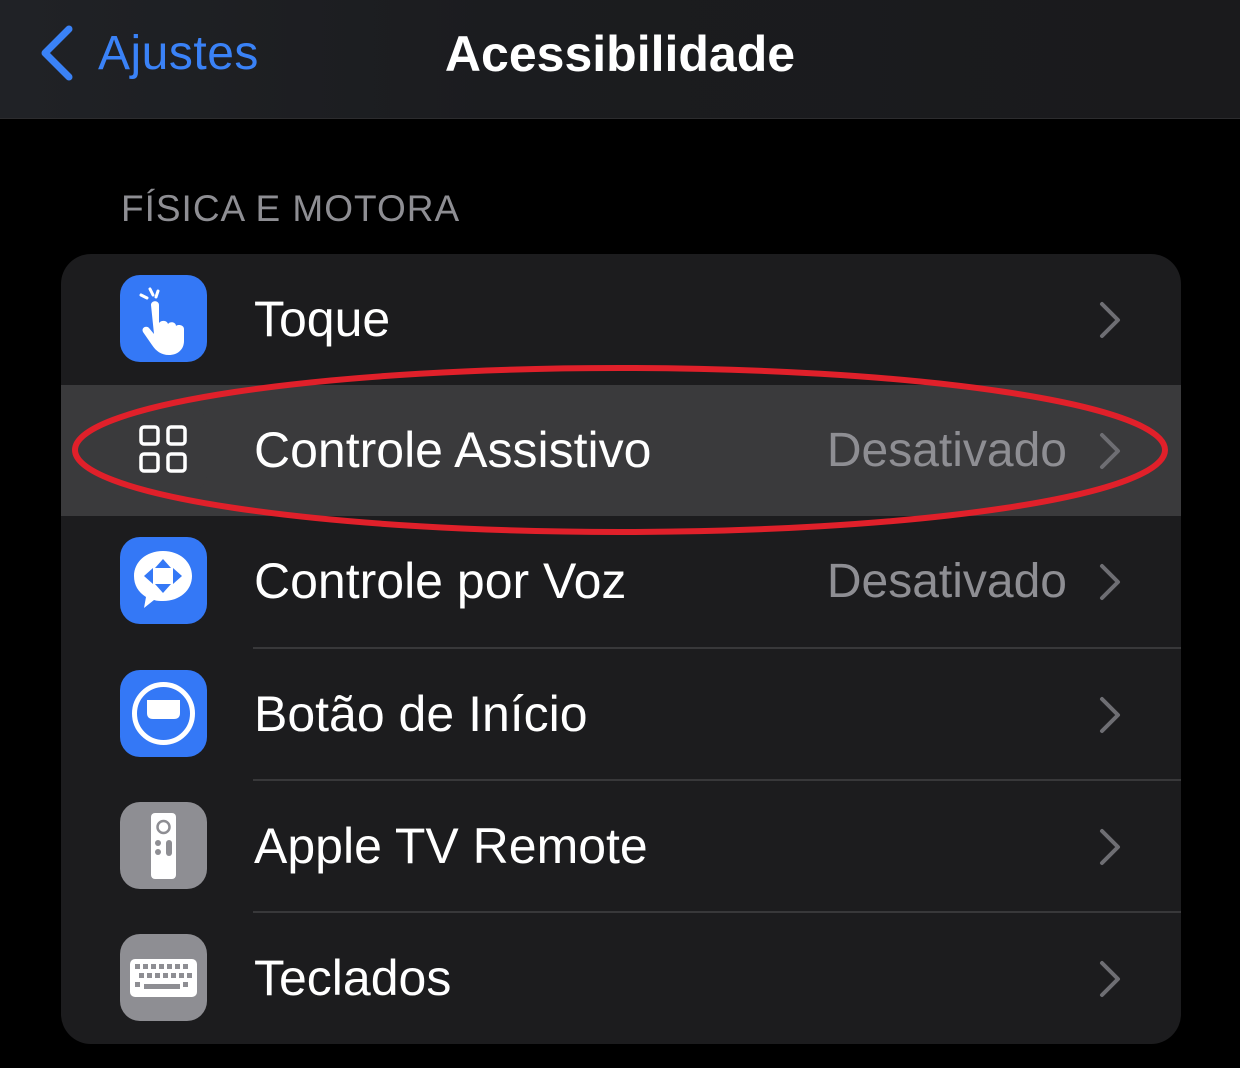  What do you see at coordinates (621, 978) in the screenshot?
I see `settings-row-teclados: Teclados` at bounding box center [621, 978].